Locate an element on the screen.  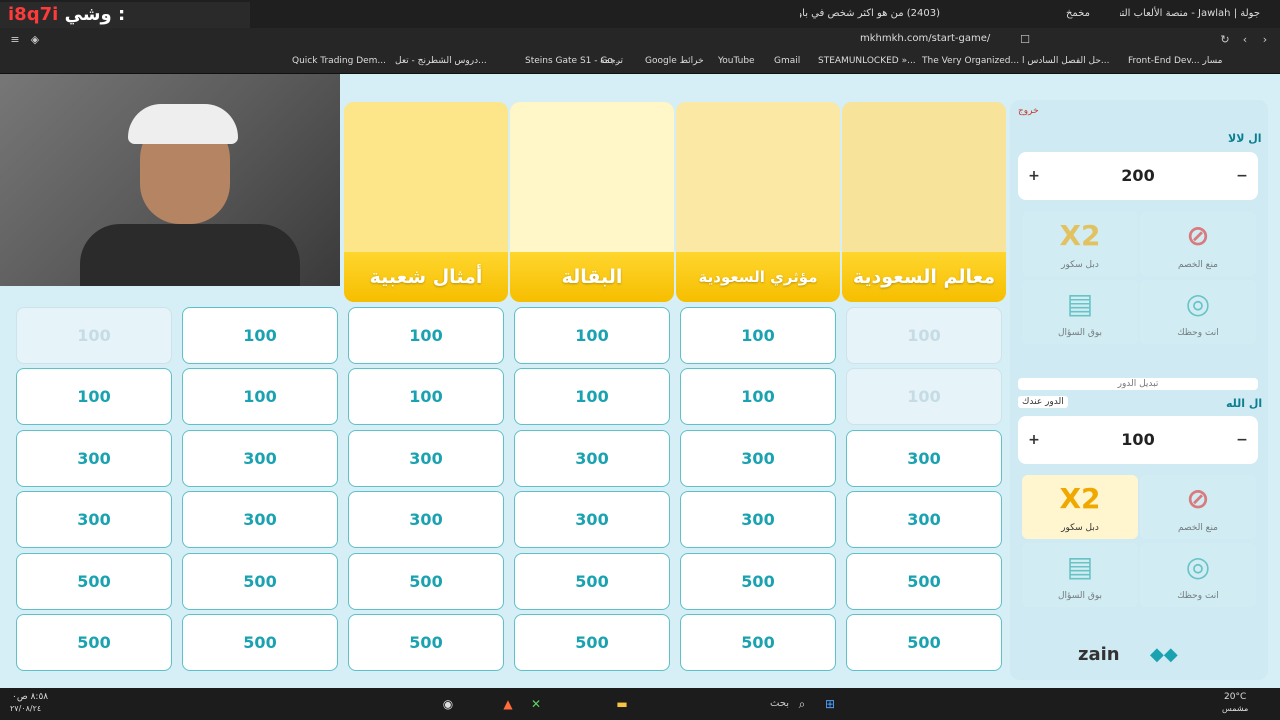
xbox-icon: ✕ is located at coordinates (536, 704).